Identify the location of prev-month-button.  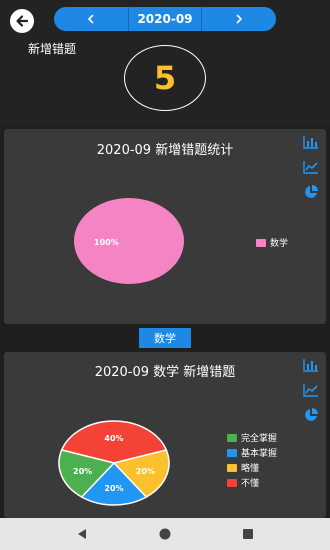
(91, 19).